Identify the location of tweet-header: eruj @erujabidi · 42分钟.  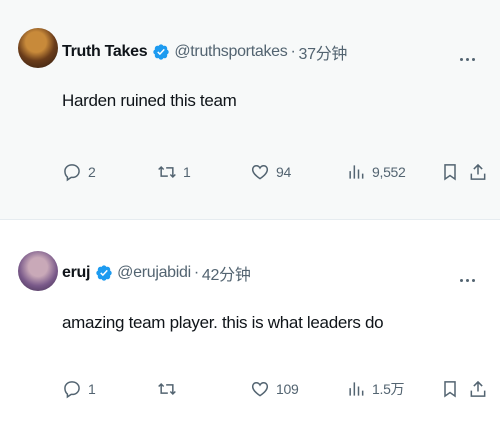
(156, 273).